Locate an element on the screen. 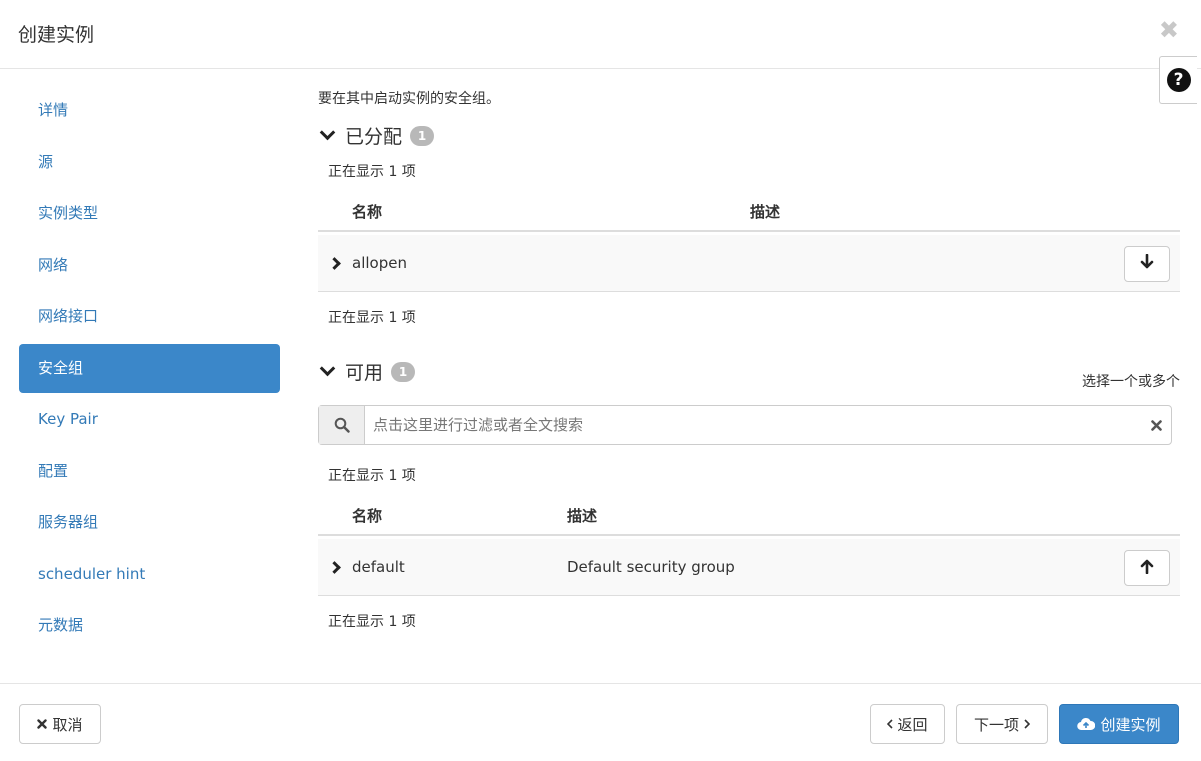 This screenshot has height=761, width=1201. close-icon is located at coordinates (42, 724).